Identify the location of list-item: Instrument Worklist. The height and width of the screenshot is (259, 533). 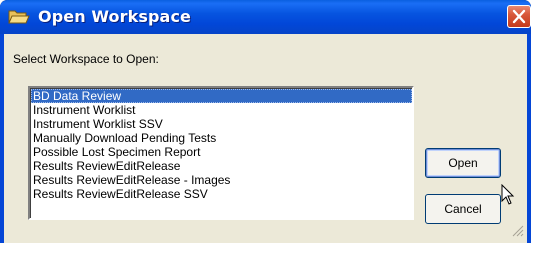
(221, 110).